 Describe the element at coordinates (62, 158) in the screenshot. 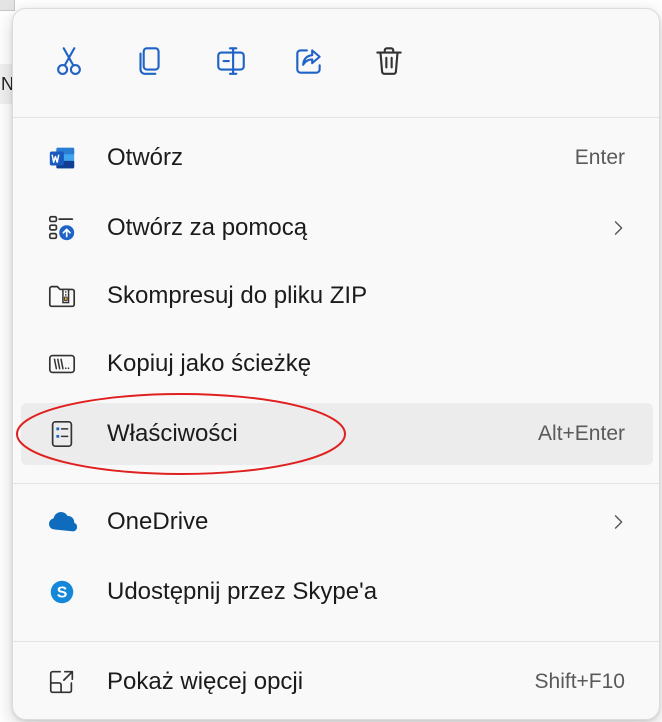

I see `word-icon` at that location.